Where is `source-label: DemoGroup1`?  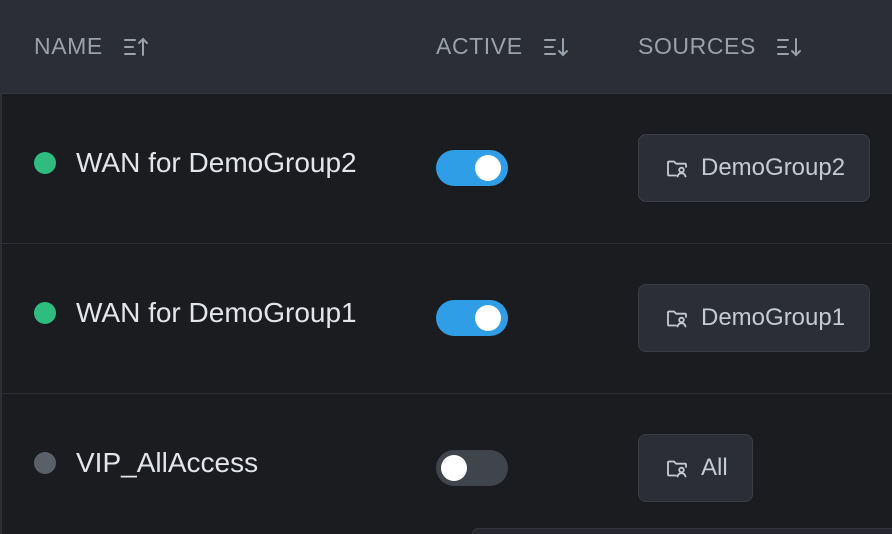 source-label: DemoGroup1 is located at coordinates (773, 317).